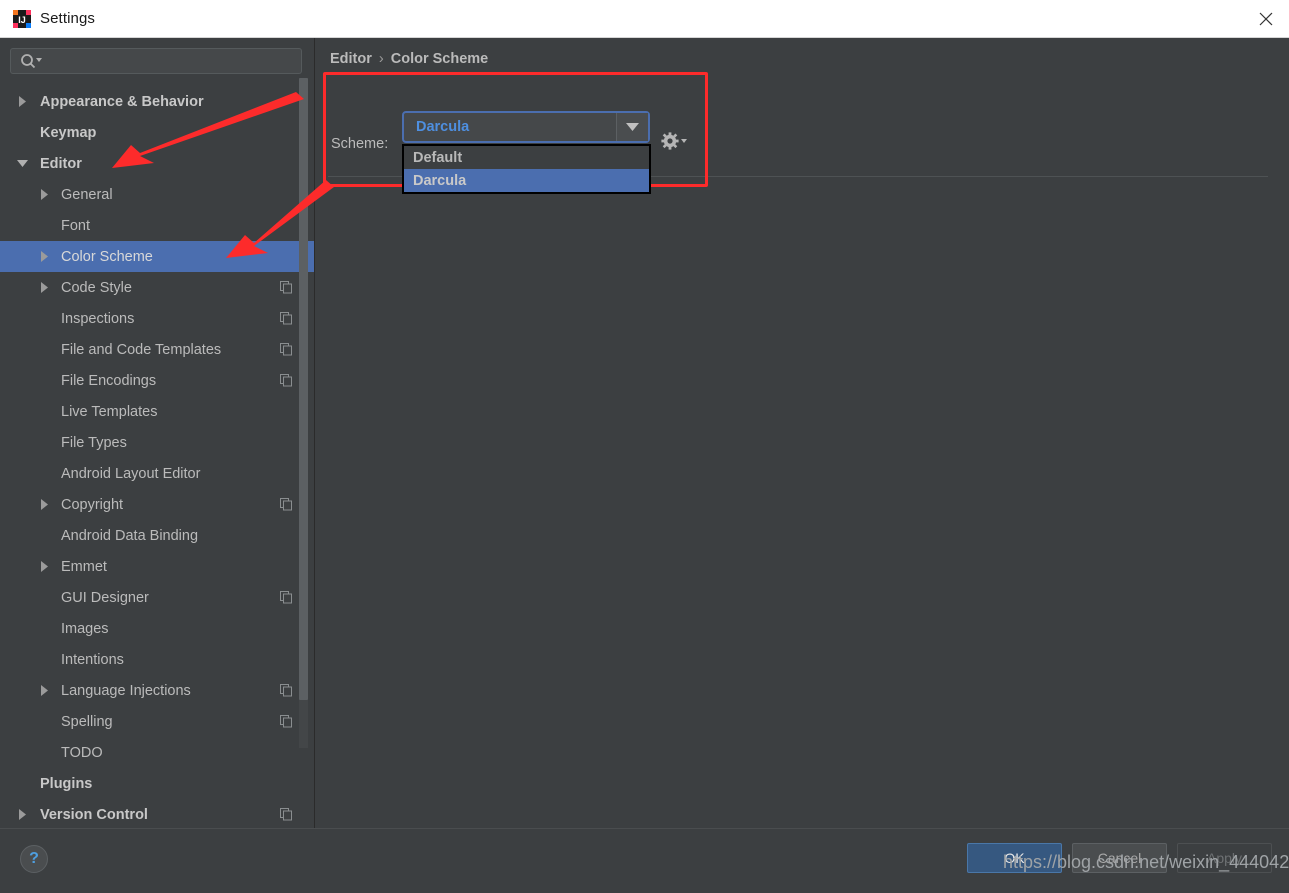 The image size is (1289, 893). What do you see at coordinates (92, 659) in the screenshot?
I see `sidebar-item-label: Intentions` at bounding box center [92, 659].